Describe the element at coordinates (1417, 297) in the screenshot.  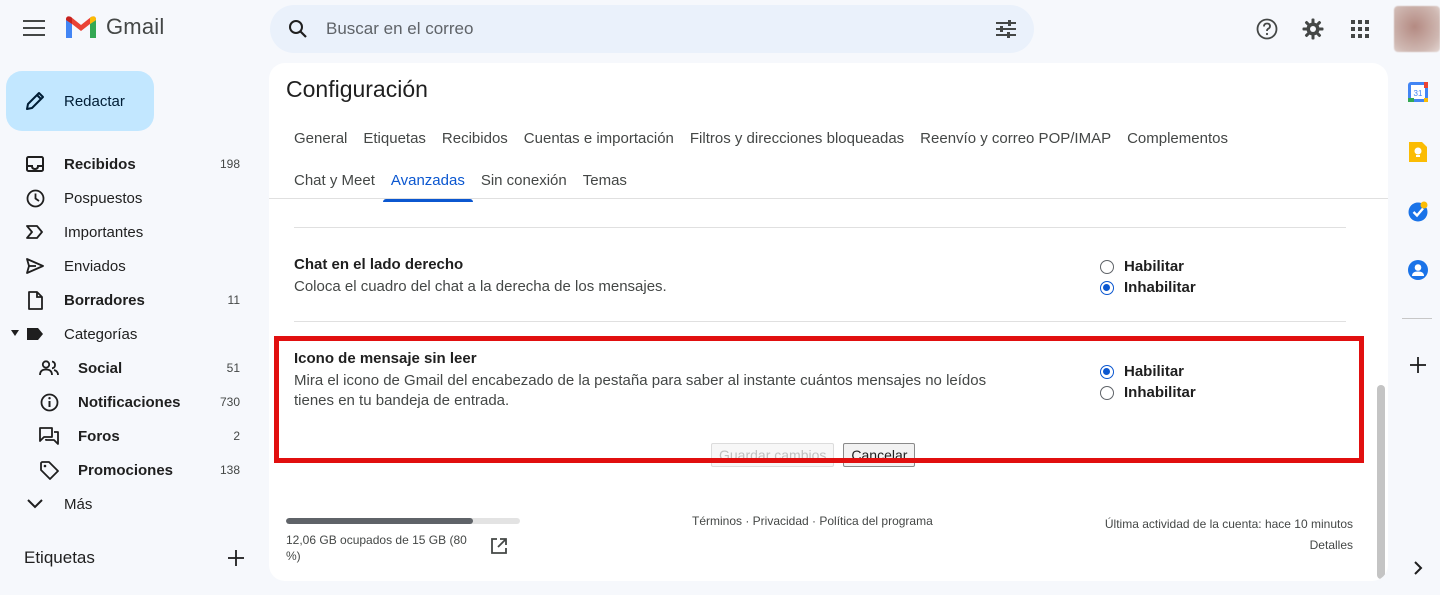
I see `side-apps-rail: 31` at that location.